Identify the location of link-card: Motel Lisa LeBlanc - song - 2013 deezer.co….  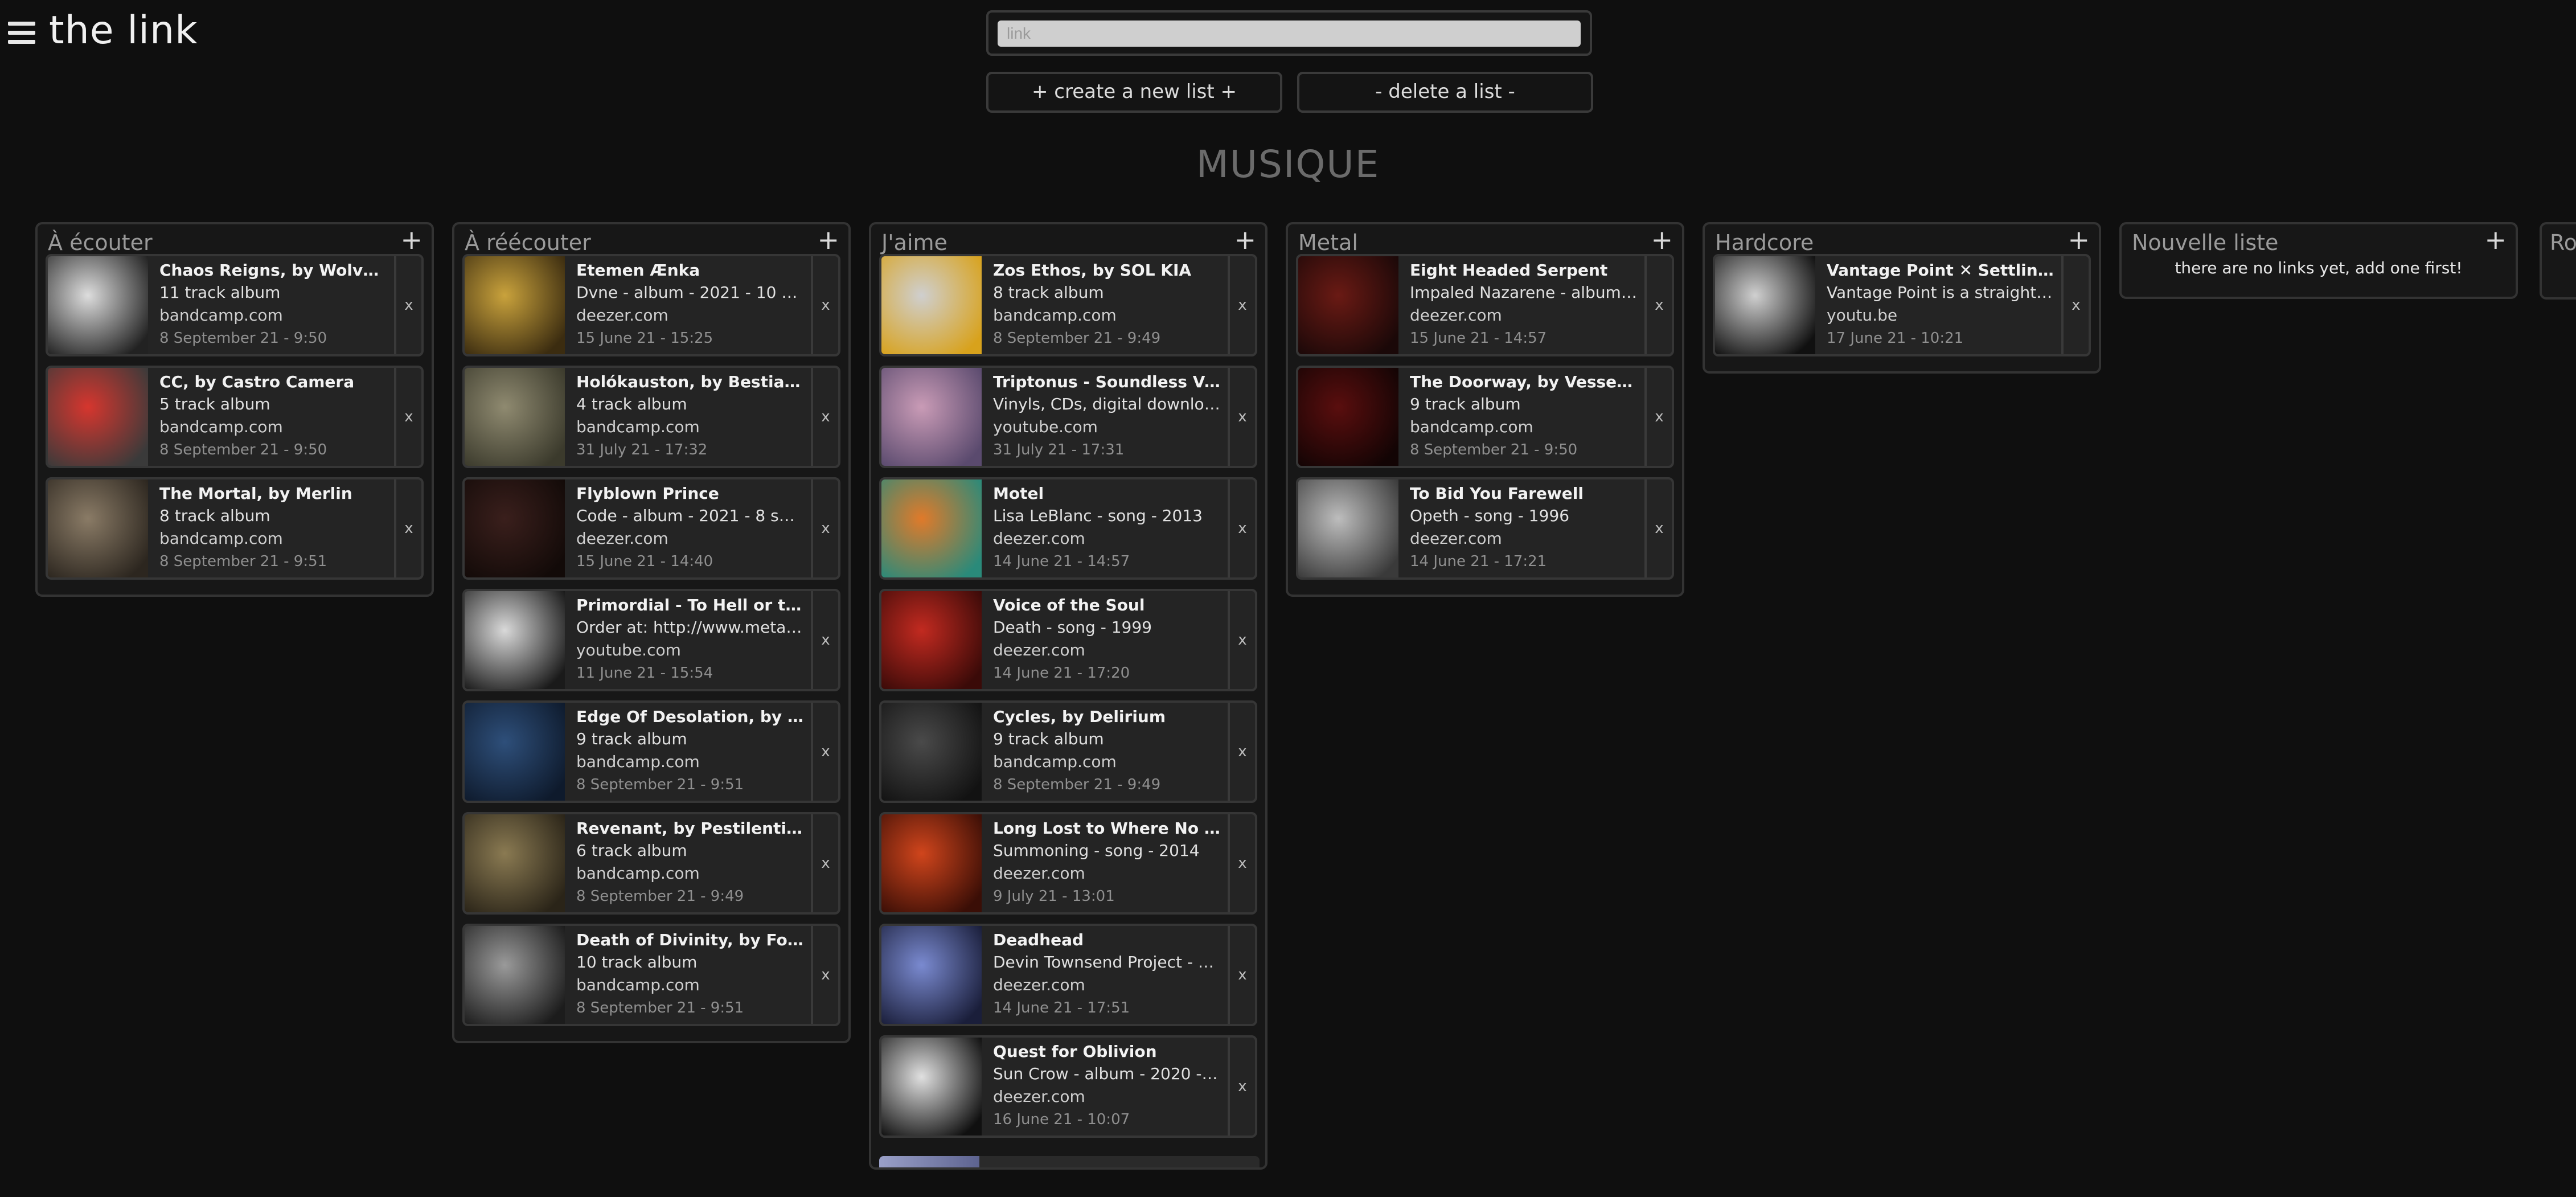
(1068, 528).